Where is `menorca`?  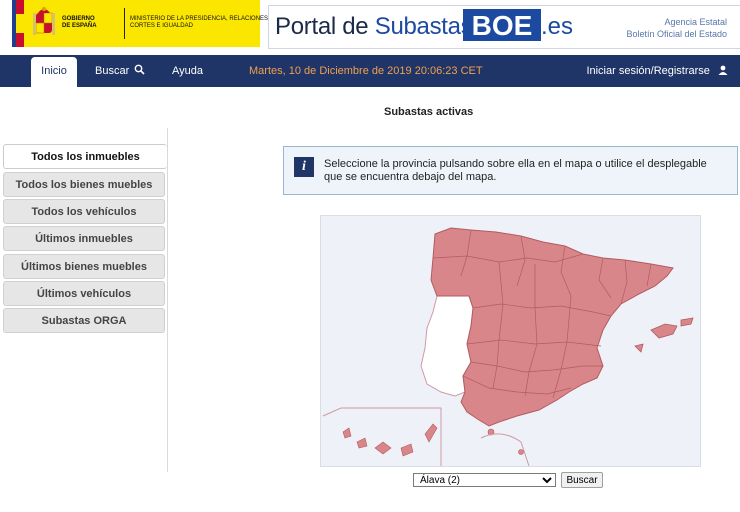
menorca is located at coordinates (687, 322).